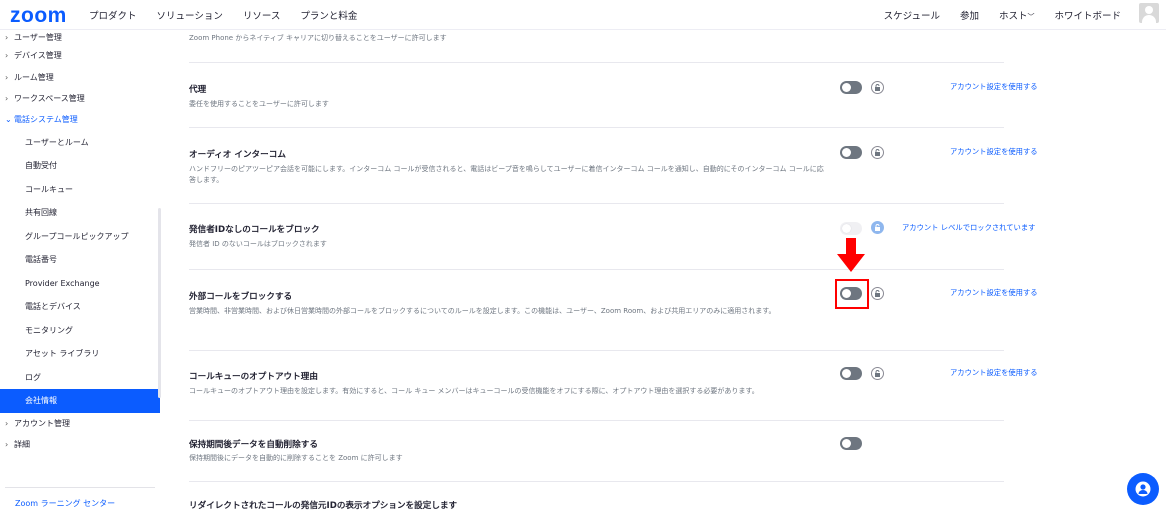 Image resolution: width=1166 pixels, height=516 pixels. What do you see at coordinates (80, 190) in the screenshot?
I see `sidebar-subitem-call-queue: コールキュー` at bounding box center [80, 190].